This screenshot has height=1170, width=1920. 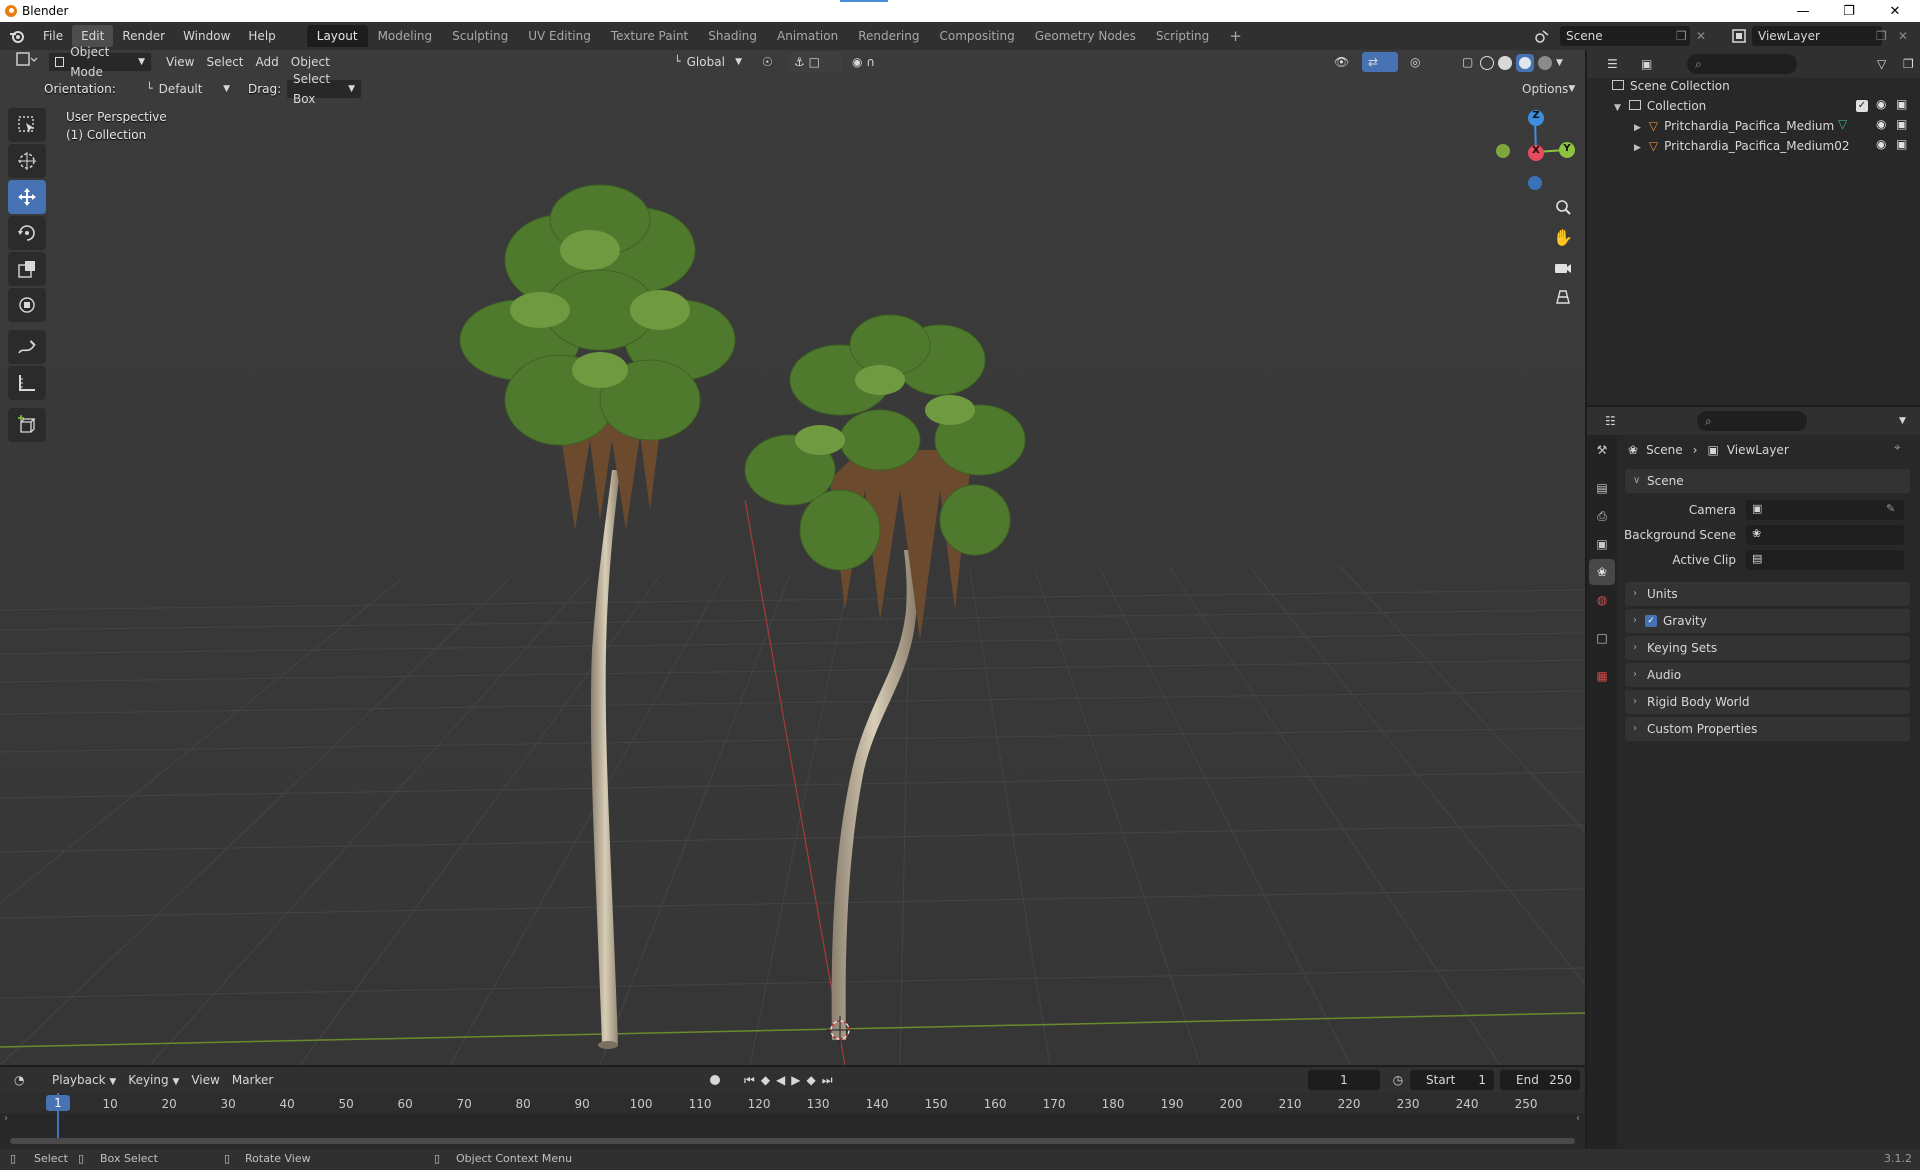 What do you see at coordinates (807, 36) in the screenshot?
I see `workspace-tab-animation: Animation` at bounding box center [807, 36].